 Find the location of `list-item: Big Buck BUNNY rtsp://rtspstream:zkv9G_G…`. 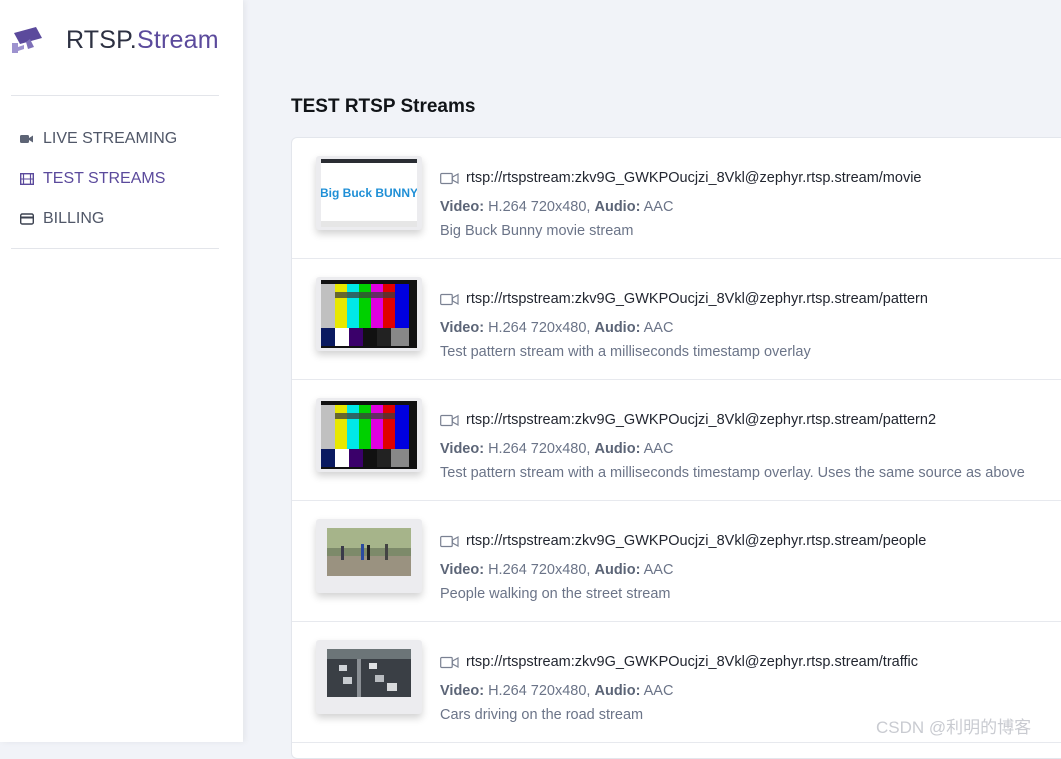

list-item: Big Buck BUNNY rtsp://rtspstream:zkv9G_G… is located at coordinates (676, 198).